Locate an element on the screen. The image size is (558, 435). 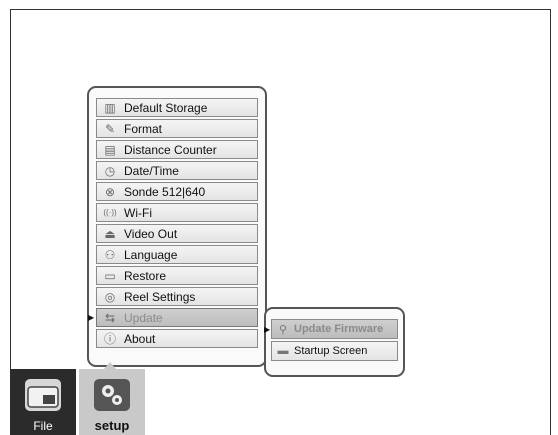
menu-item-format: ✎ Format is located at coordinates (177, 128).